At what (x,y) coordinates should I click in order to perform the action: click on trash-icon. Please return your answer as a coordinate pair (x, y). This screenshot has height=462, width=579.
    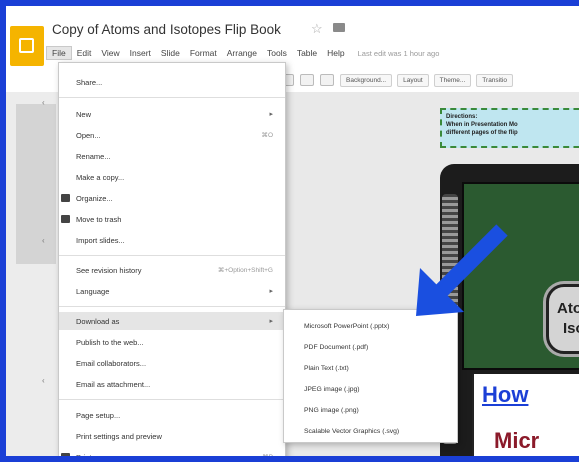
    Looking at the image, I should click on (65, 219).